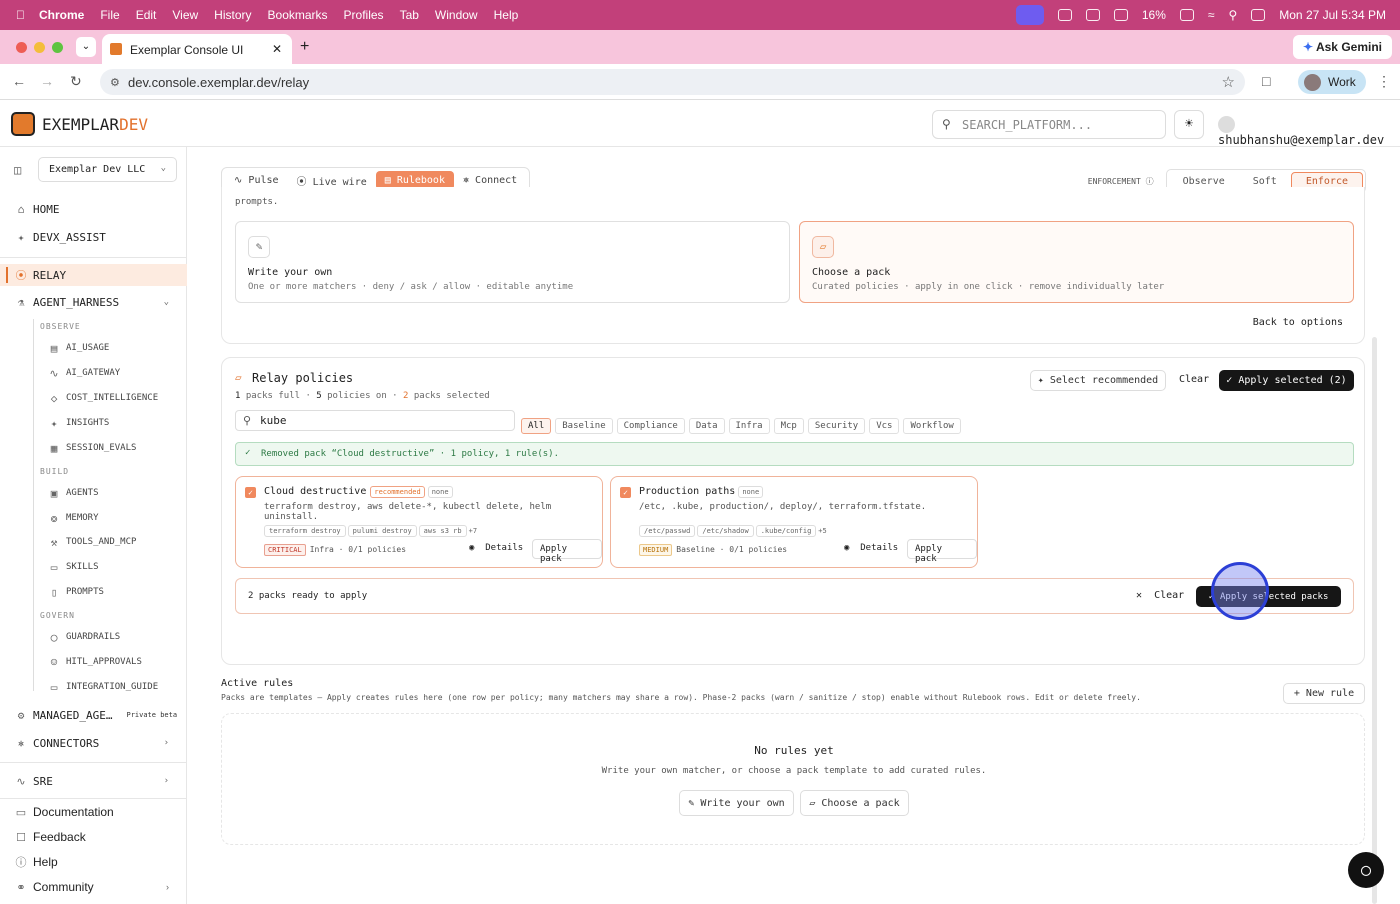  Describe the element at coordinates (1211, 15) in the screenshot. I see `wifi-icon: ≈` at that location.